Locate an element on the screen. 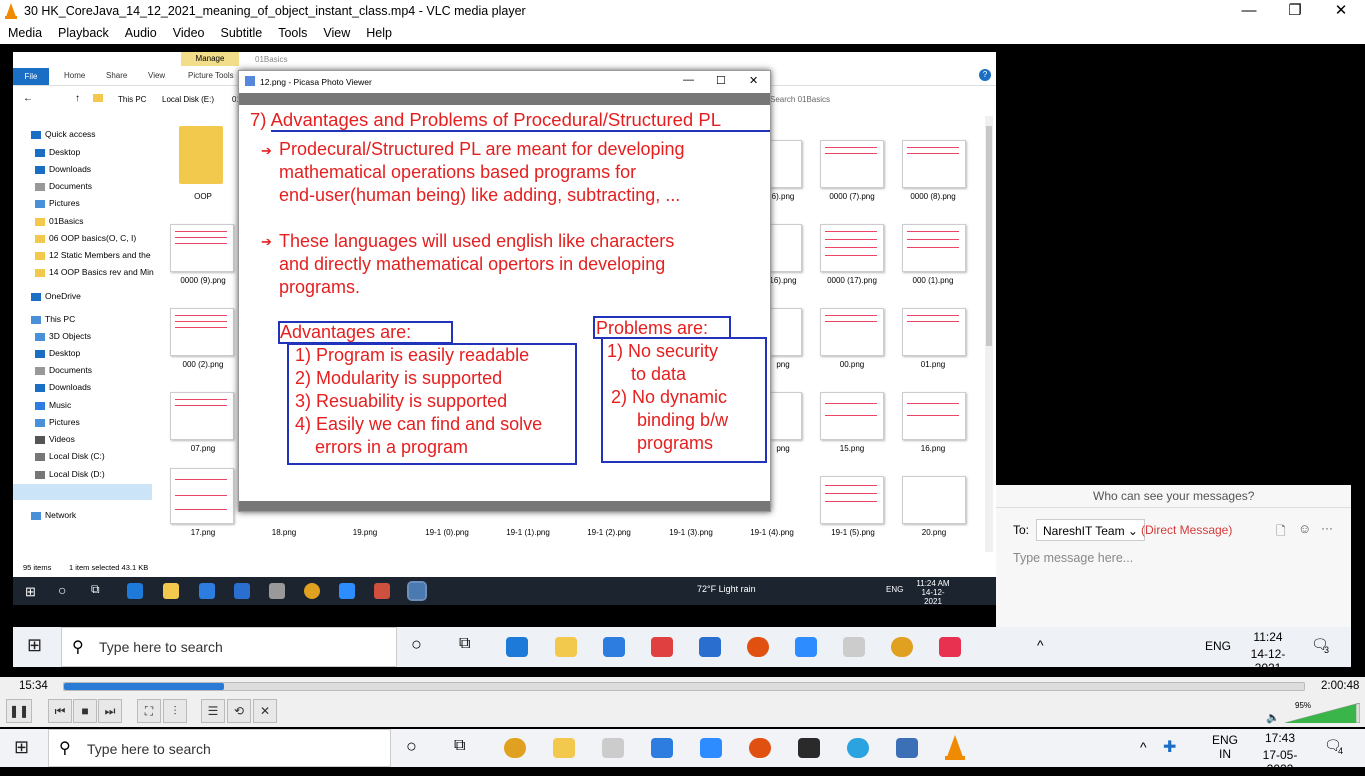 Image resolution: width=1365 pixels, height=776 pixels. clock: 11:24 AM 14-12-2021 is located at coordinates (933, 592).